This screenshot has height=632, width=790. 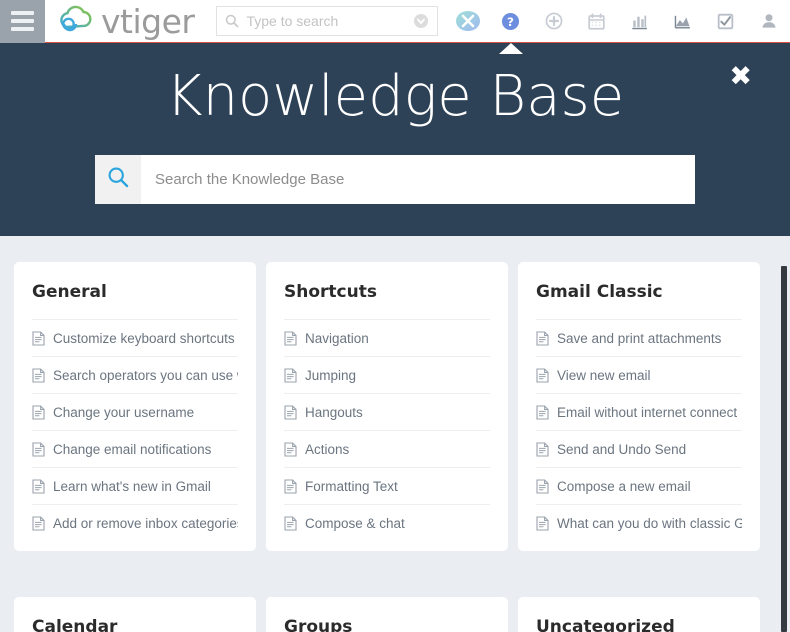 What do you see at coordinates (124, 412) in the screenshot?
I see `list-item-label: Change your username` at bounding box center [124, 412].